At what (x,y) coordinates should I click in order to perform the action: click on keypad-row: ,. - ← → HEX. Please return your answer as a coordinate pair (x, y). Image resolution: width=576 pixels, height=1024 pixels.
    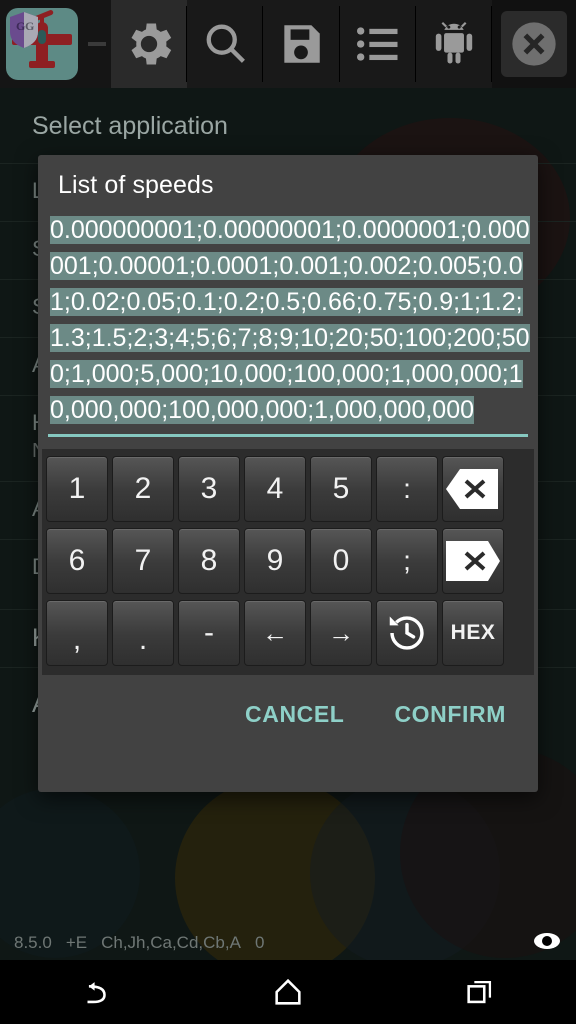
    Looking at the image, I should click on (288, 633).